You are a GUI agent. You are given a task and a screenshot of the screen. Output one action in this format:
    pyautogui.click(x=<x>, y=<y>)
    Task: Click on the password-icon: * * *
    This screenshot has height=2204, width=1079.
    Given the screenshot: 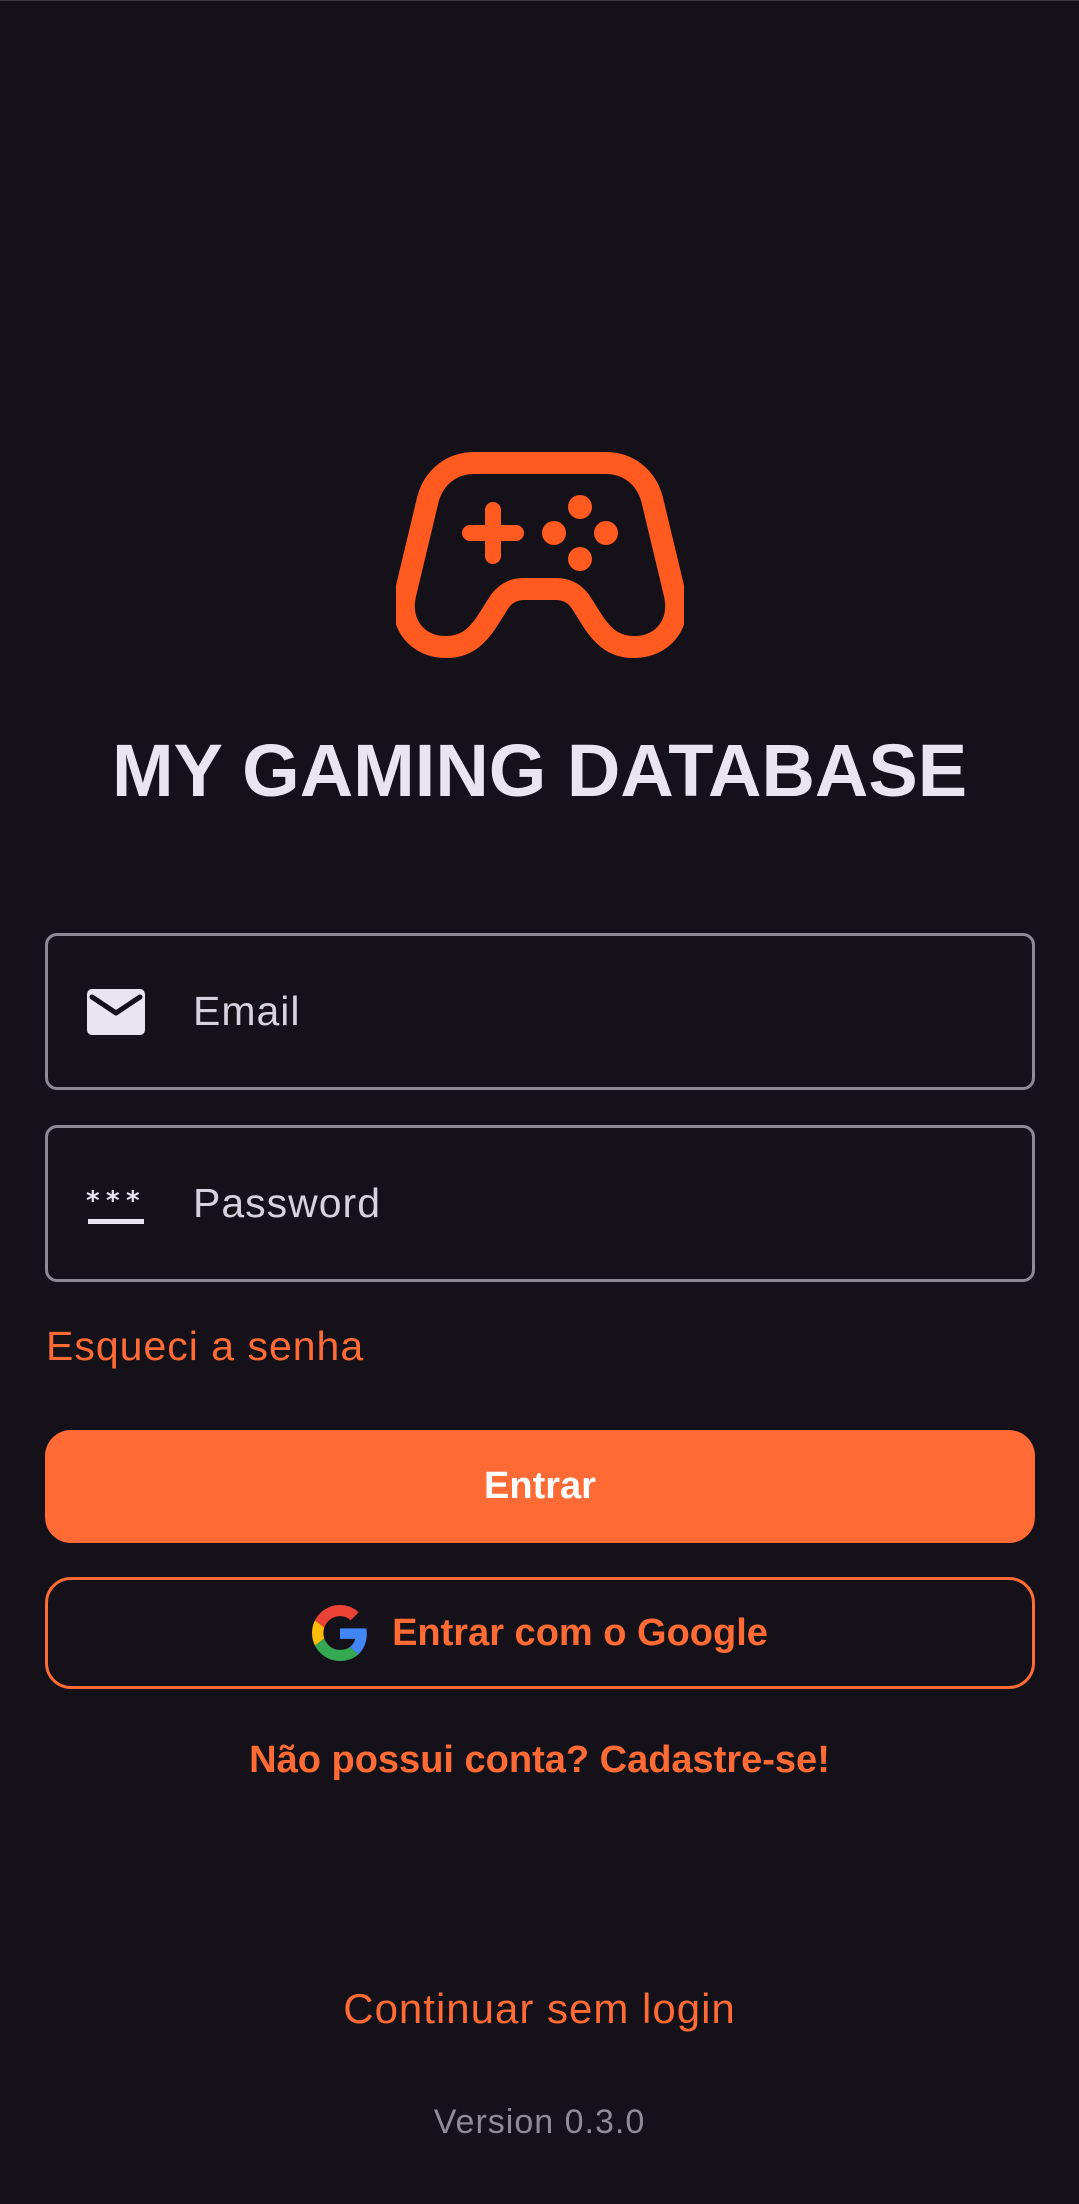 What is the action you would take?
    pyautogui.click(x=116, y=1204)
    